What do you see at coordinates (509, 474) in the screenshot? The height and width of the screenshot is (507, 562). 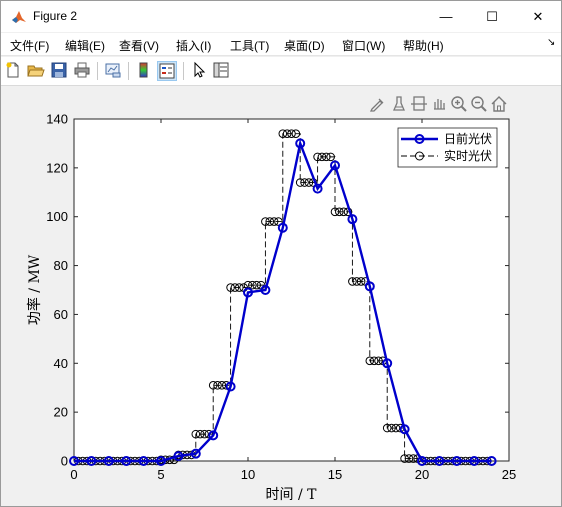 I see `x-tick-label: 25` at bounding box center [509, 474].